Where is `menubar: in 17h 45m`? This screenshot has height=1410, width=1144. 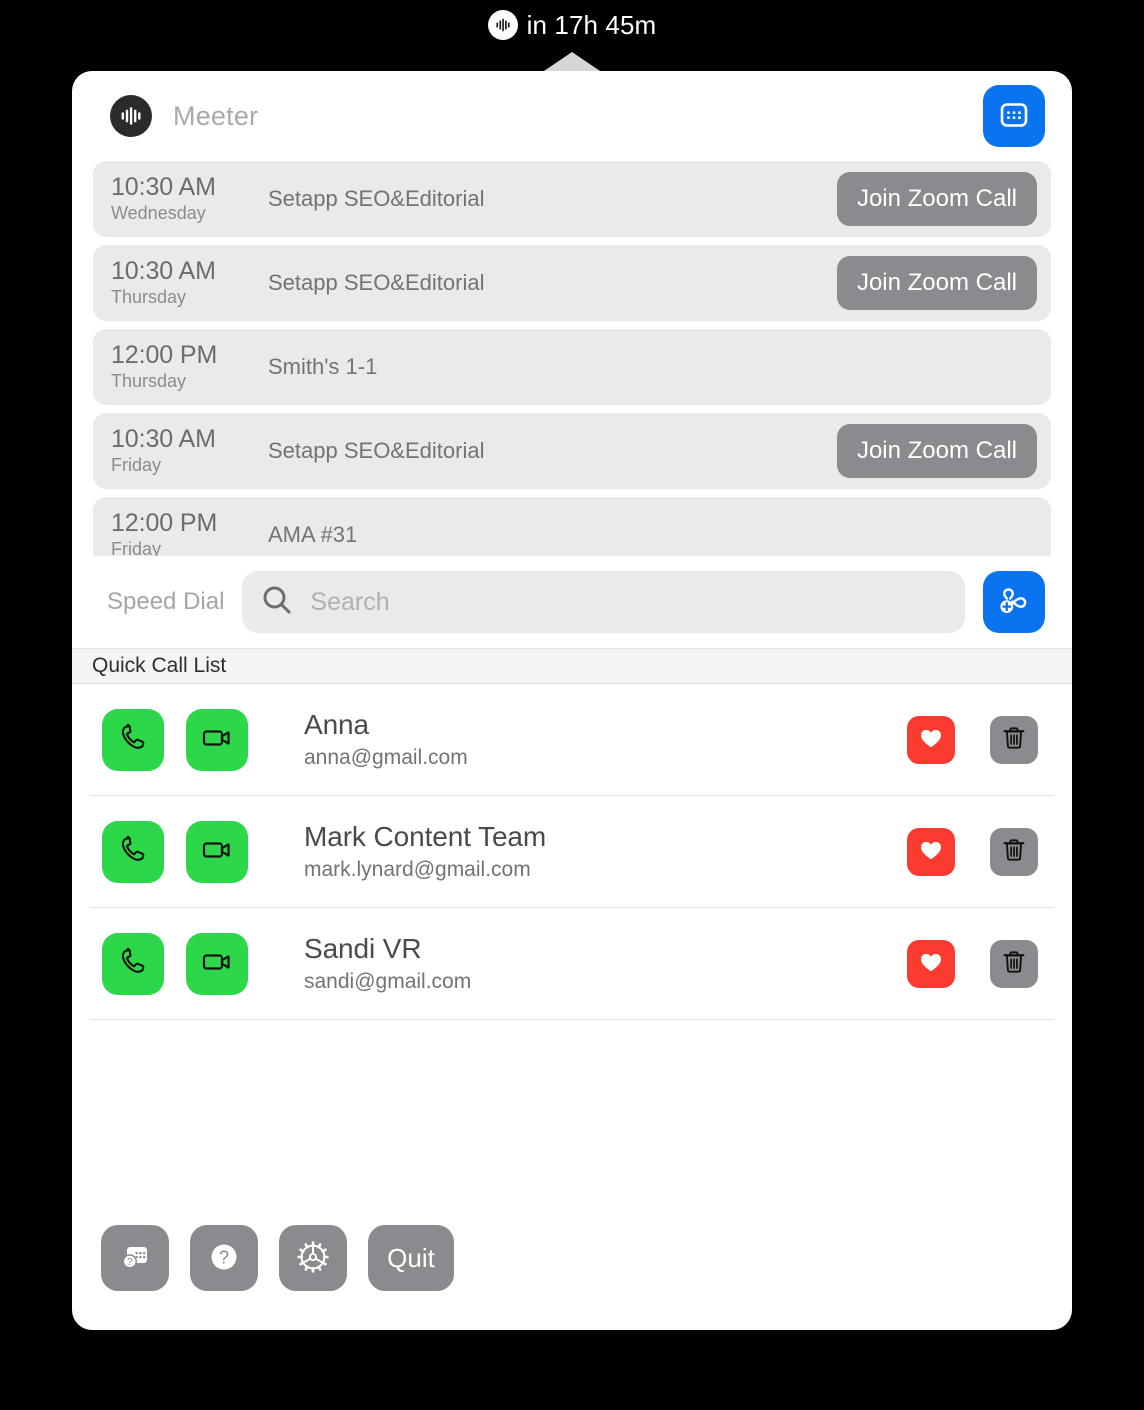
menubar: in 17h 45m is located at coordinates (572, 25).